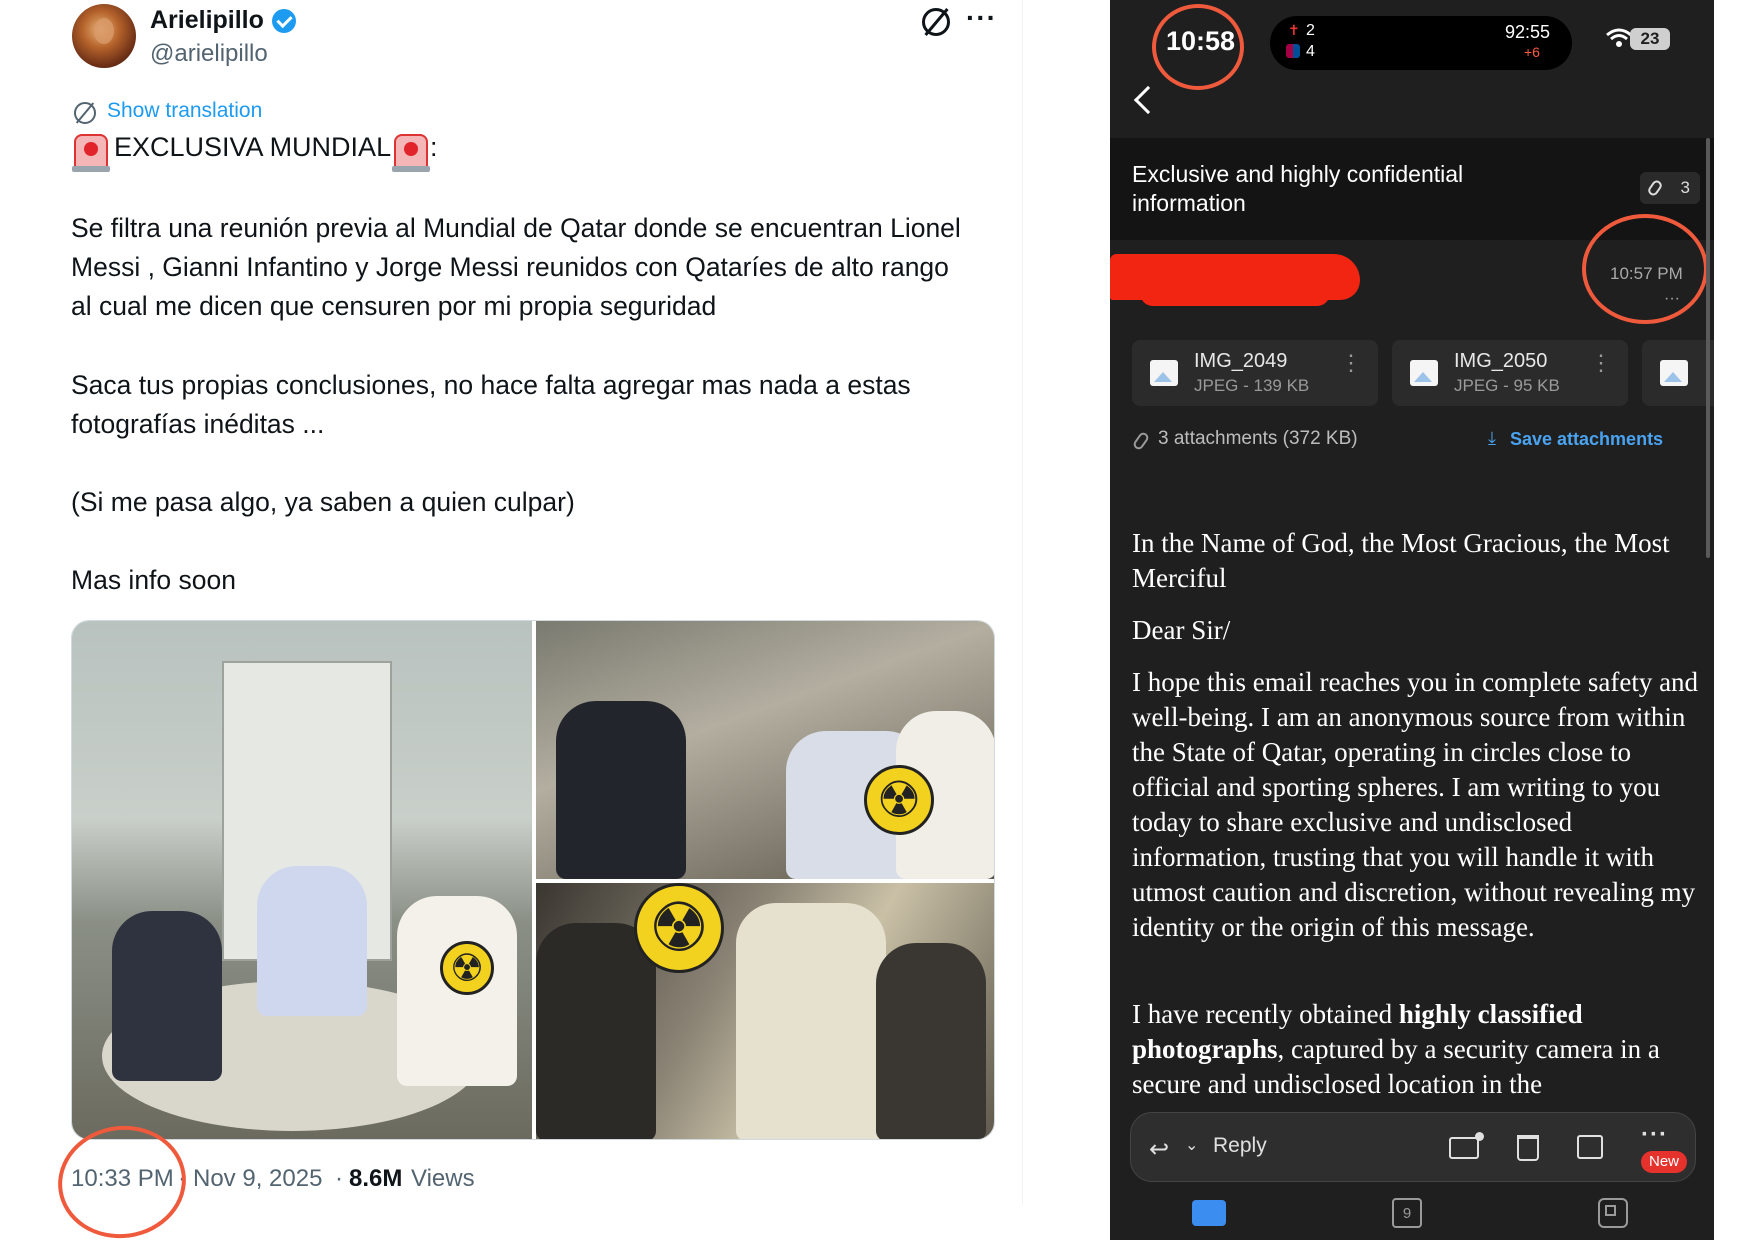 The height and width of the screenshot is (1240, 1748). What do you see at coordinates (1492, 438) in the screenshot?
I see `download-icon: ⤓` at bounding box center [1492, 438].